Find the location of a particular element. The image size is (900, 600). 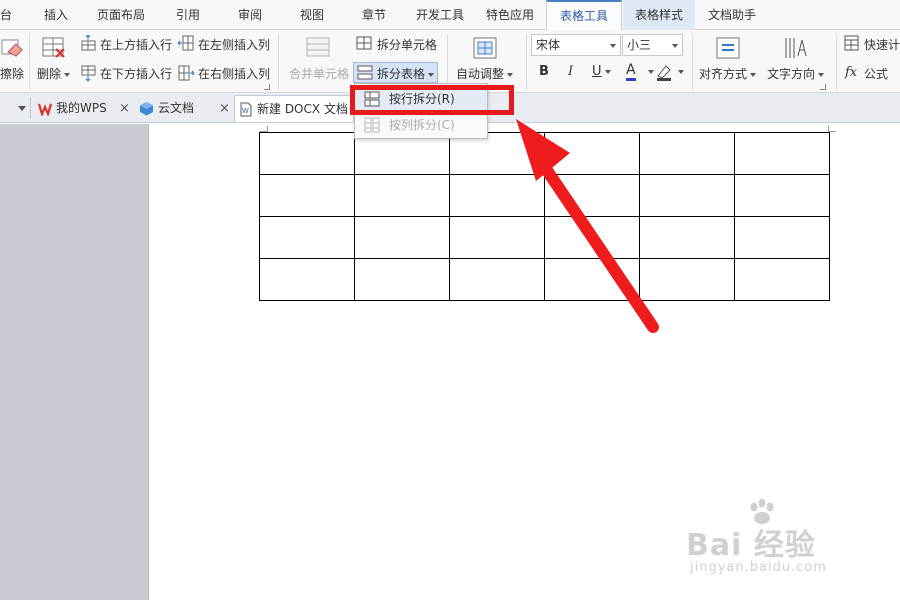

text-direction-icon is located at coordinates (796, 48).